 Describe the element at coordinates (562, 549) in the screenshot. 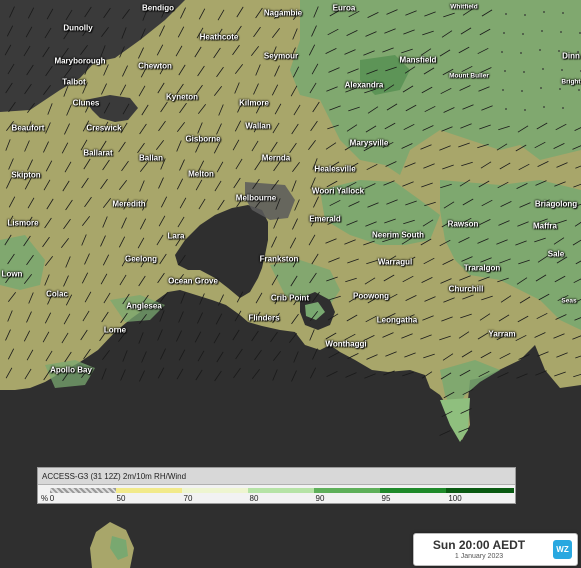

I see `weatherzone-logo: WZ` at that location.